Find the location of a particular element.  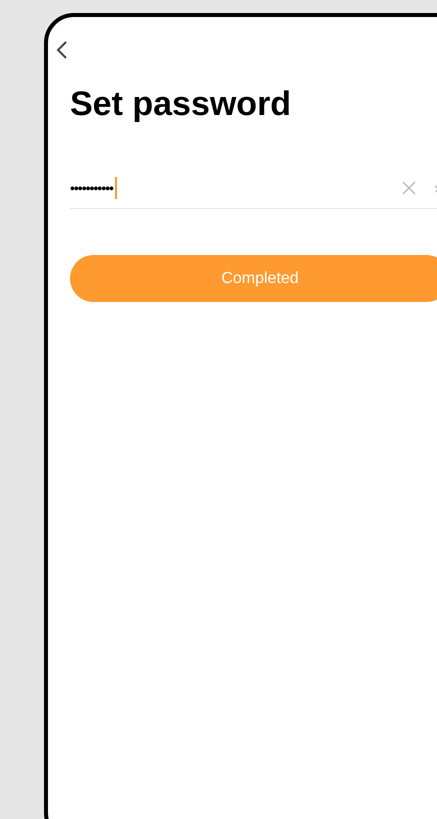

password-field: ••••••••••• is located at coordinates (253, 188).